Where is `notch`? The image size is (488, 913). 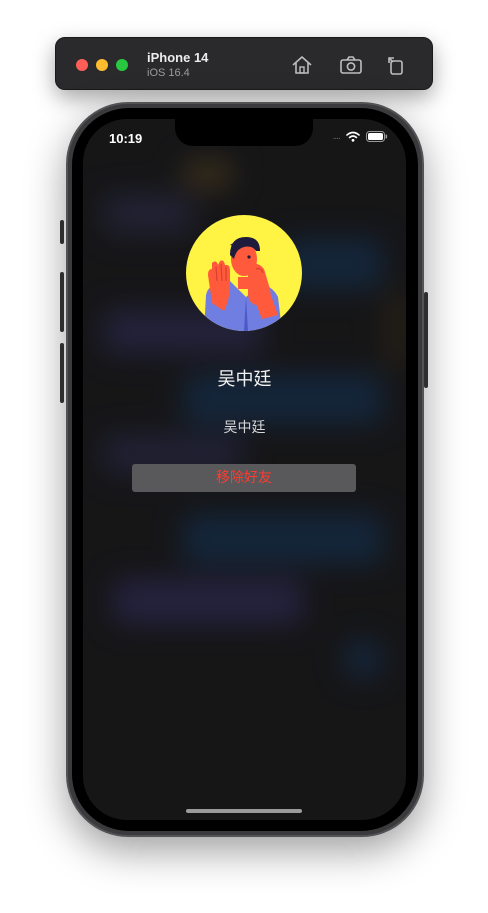
notch is located at coordinates (244, 132).